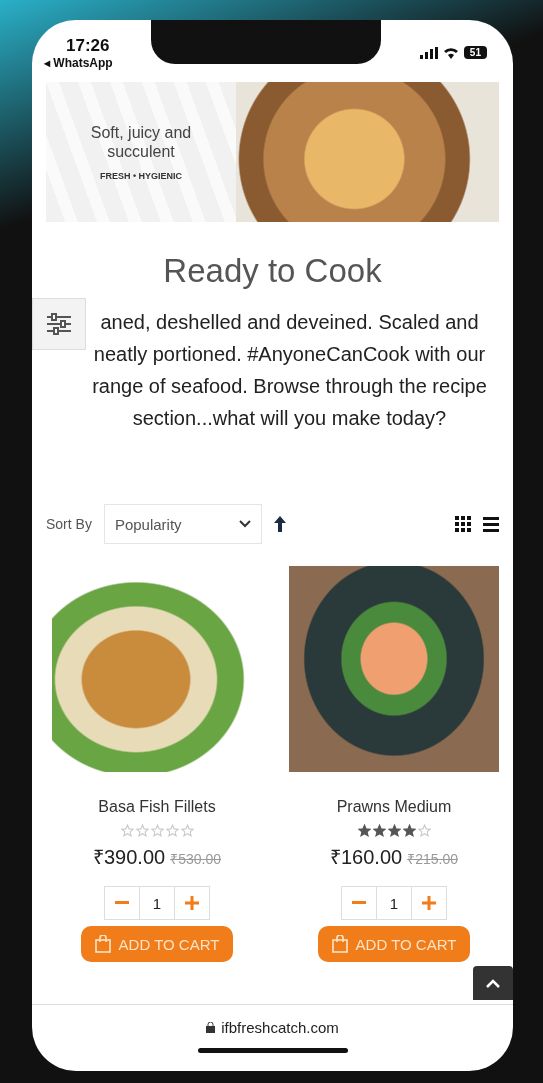 The width and height of the screenshot is (543, 1083). I want to click on wifi-icon, so click(450, 52).